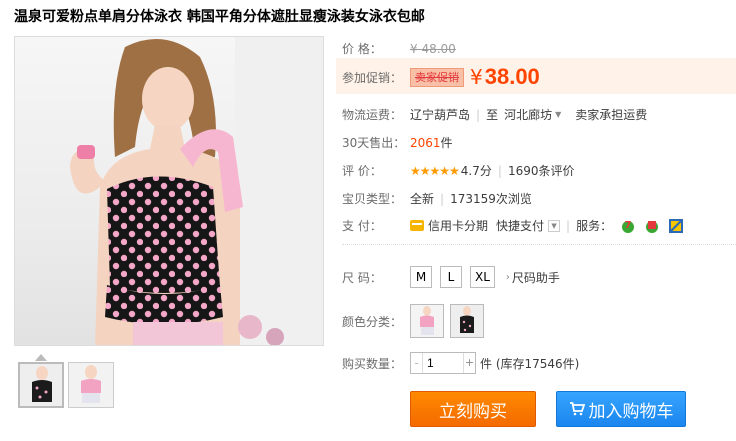 This screenshot has width=736, height=441. I want to click on rating-label: 评 价：, so click(362, 171).